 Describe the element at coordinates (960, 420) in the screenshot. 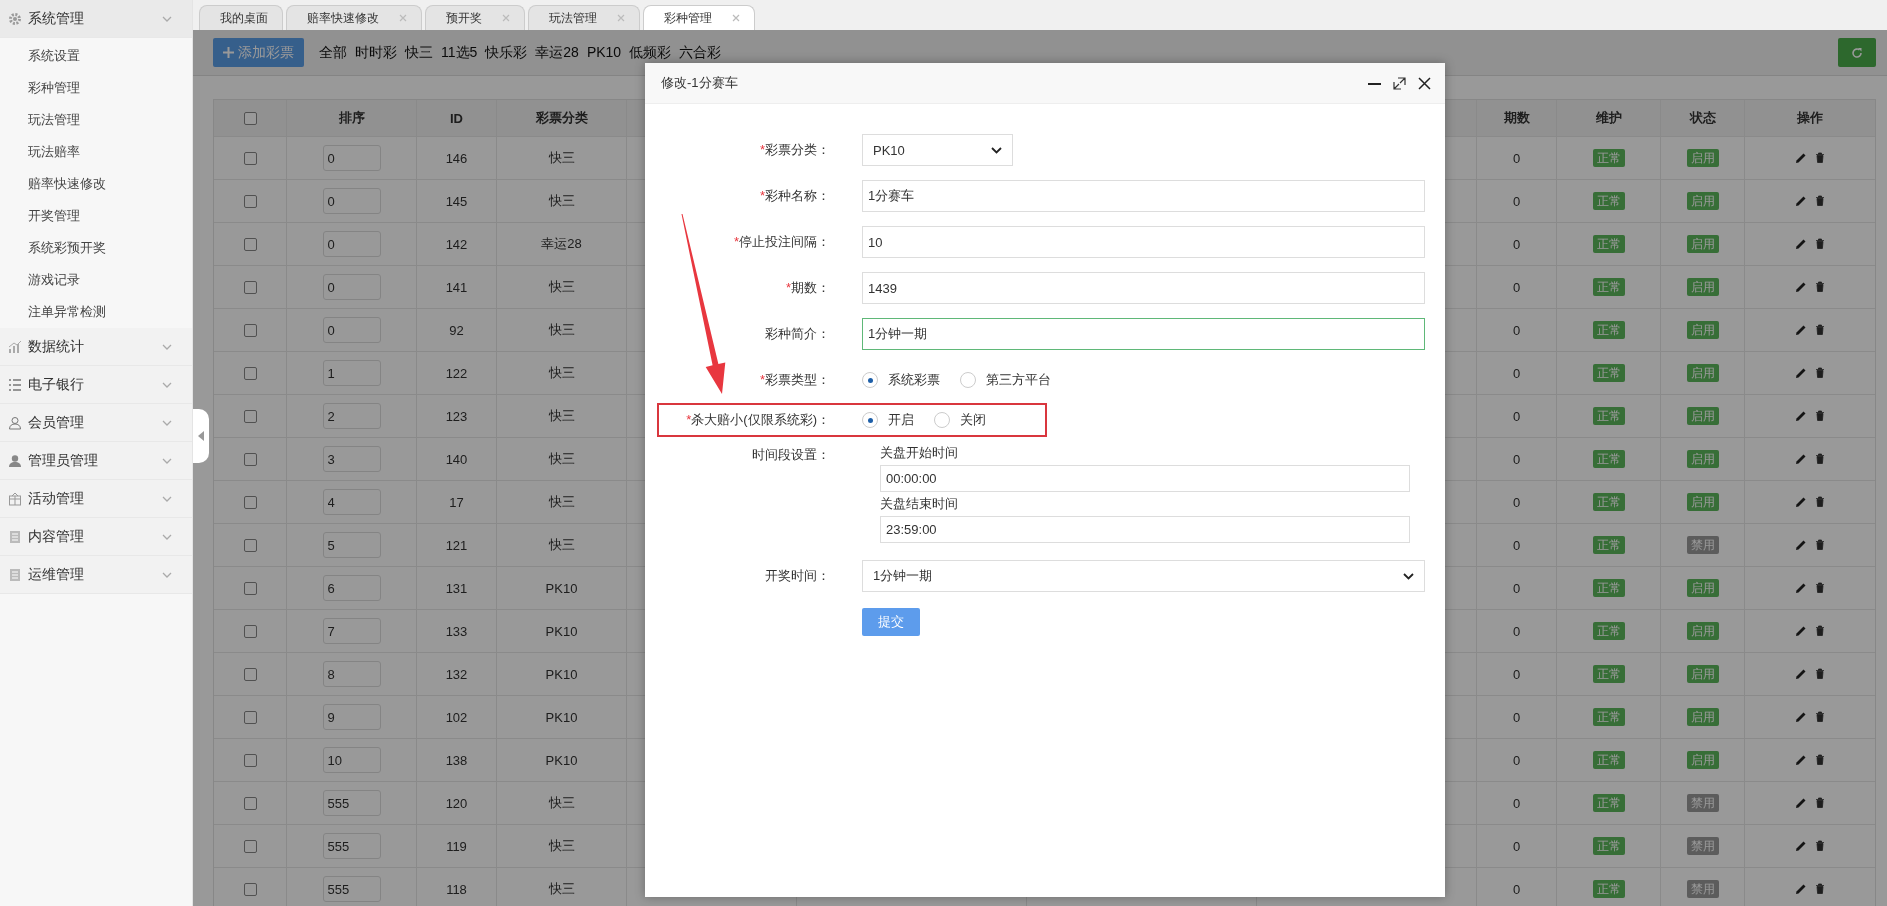

I see `radio-option: 关闭` at that location.